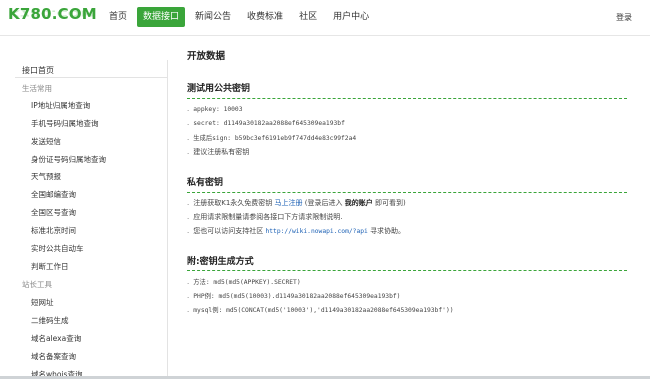 Image resolution: width=650 pixels, height=379 pixels. What do you see at coordinates (221, 152) in the screenshot?
I see `advice-text: 建议注册私有密钥` at bounding box center [221, 152].